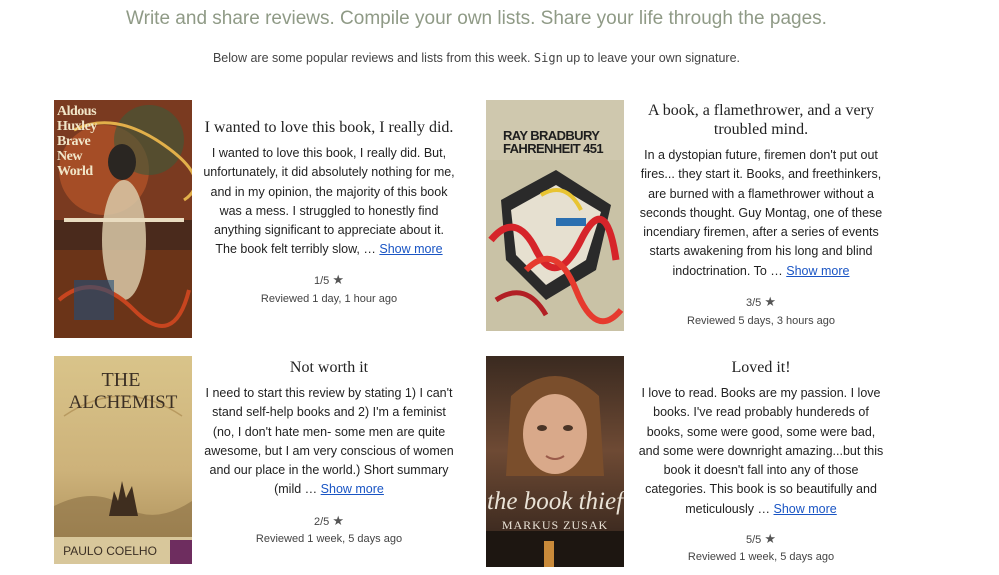 The image size is (999, 575). What do you see at coordinates (70, 156) in the screenshot?
I see `cover-text: New` at bounding box center [70, 156].